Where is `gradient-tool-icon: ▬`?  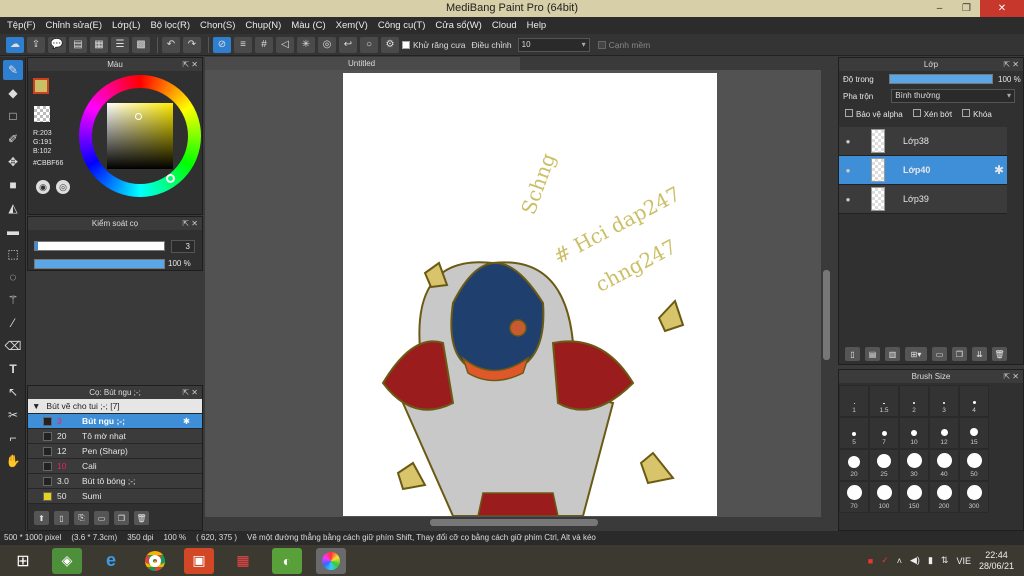 gradient-tool-icon: ▬ is located at coordinates (13, 231).